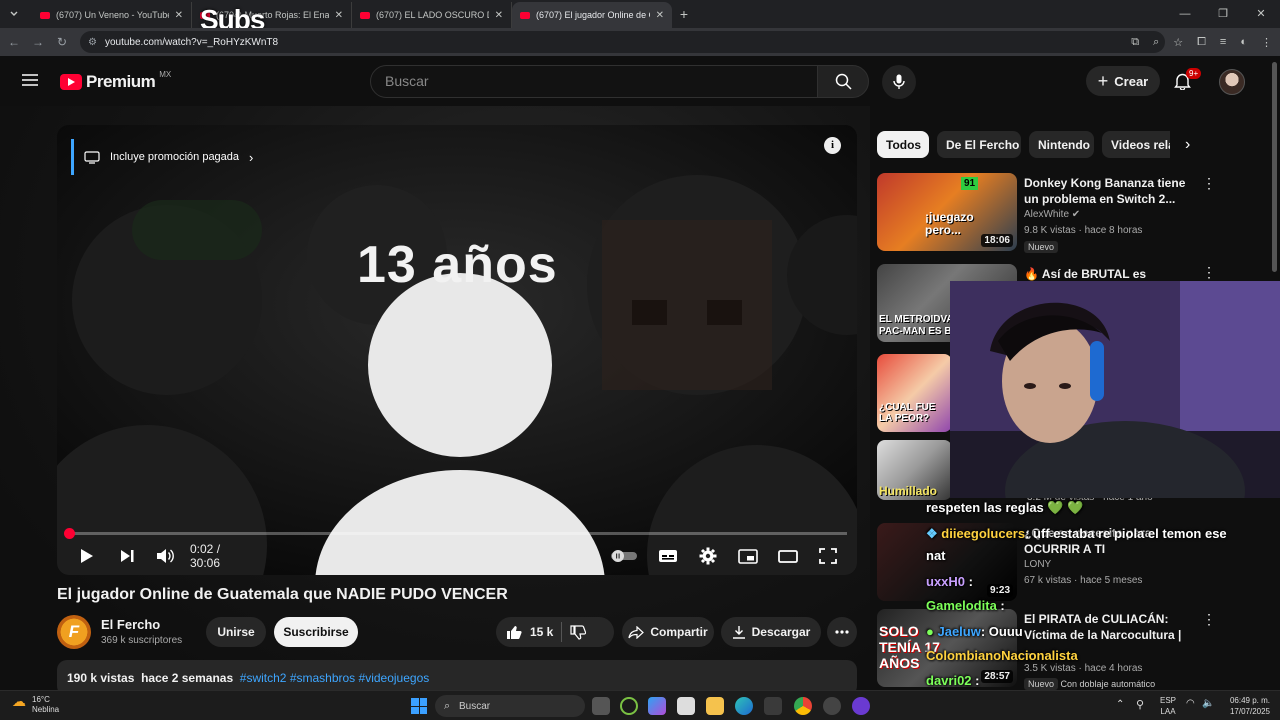 The image size is (1280, 720). What do you see at coordinates (19, 701) in the screenshot?
I see `weather-icon: ☁` at bounding box center [19, 701].